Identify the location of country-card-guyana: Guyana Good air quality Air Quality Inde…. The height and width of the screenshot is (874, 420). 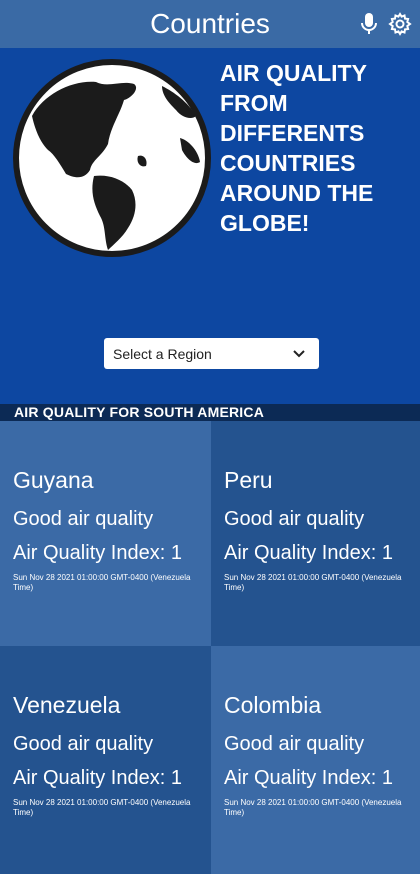
(105, 533).